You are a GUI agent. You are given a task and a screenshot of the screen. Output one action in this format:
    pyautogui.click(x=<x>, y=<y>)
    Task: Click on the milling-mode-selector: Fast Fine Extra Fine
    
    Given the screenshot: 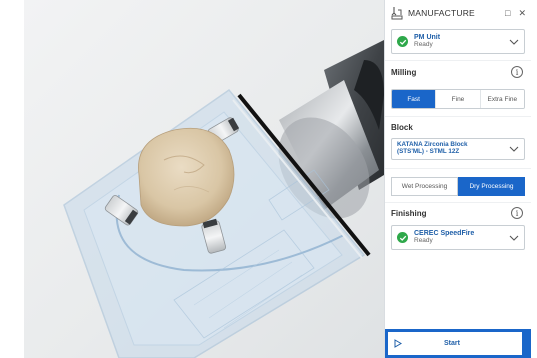 What is the action you would take?
    pyautogui.click(x=458, y=99)
    